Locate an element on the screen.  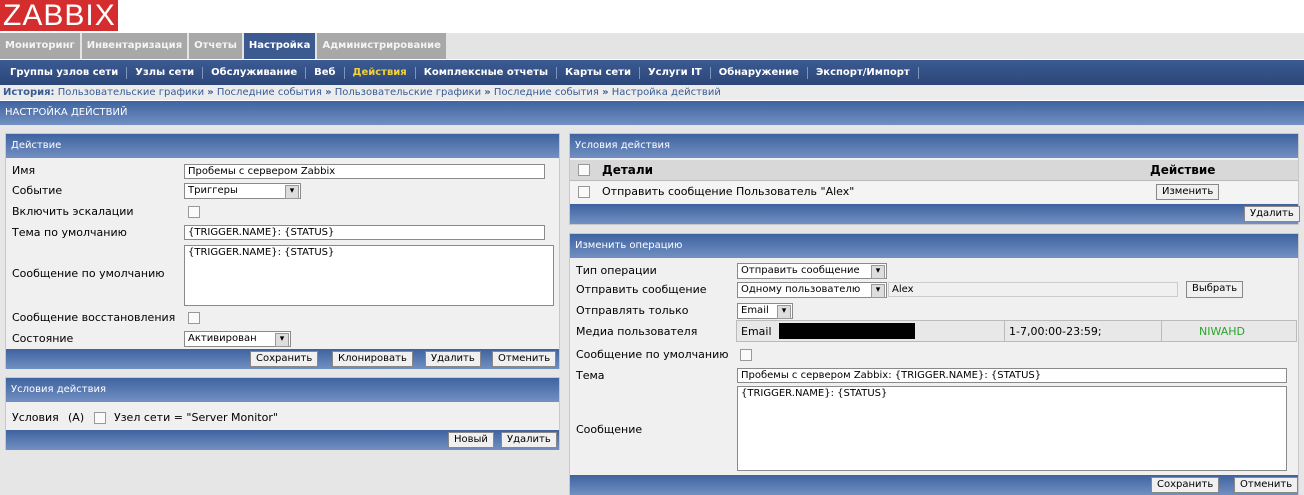
subject-input: {TRIGGER.NAME}: {STATUS} is located at coordinates (364, 232).